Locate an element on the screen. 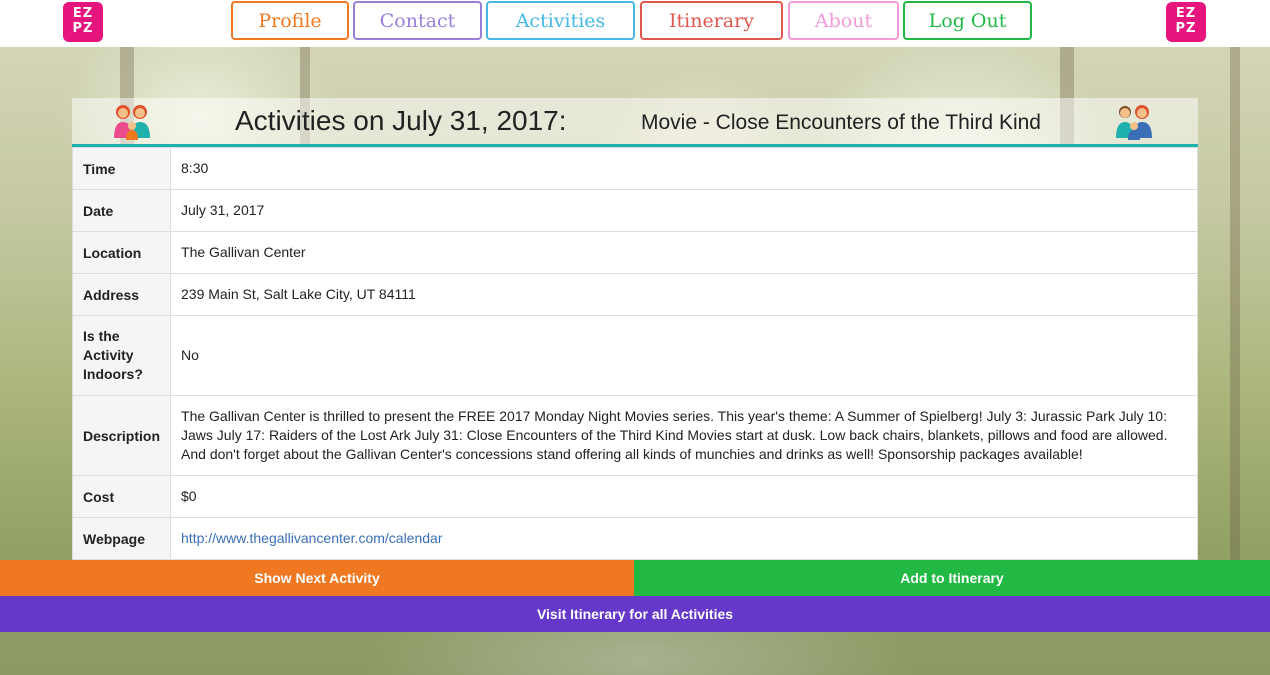 The width and height of the screenshot is (1270, 675). activities-date-title: Activities on July 31, 2017: is located at coordinates (401, 120).